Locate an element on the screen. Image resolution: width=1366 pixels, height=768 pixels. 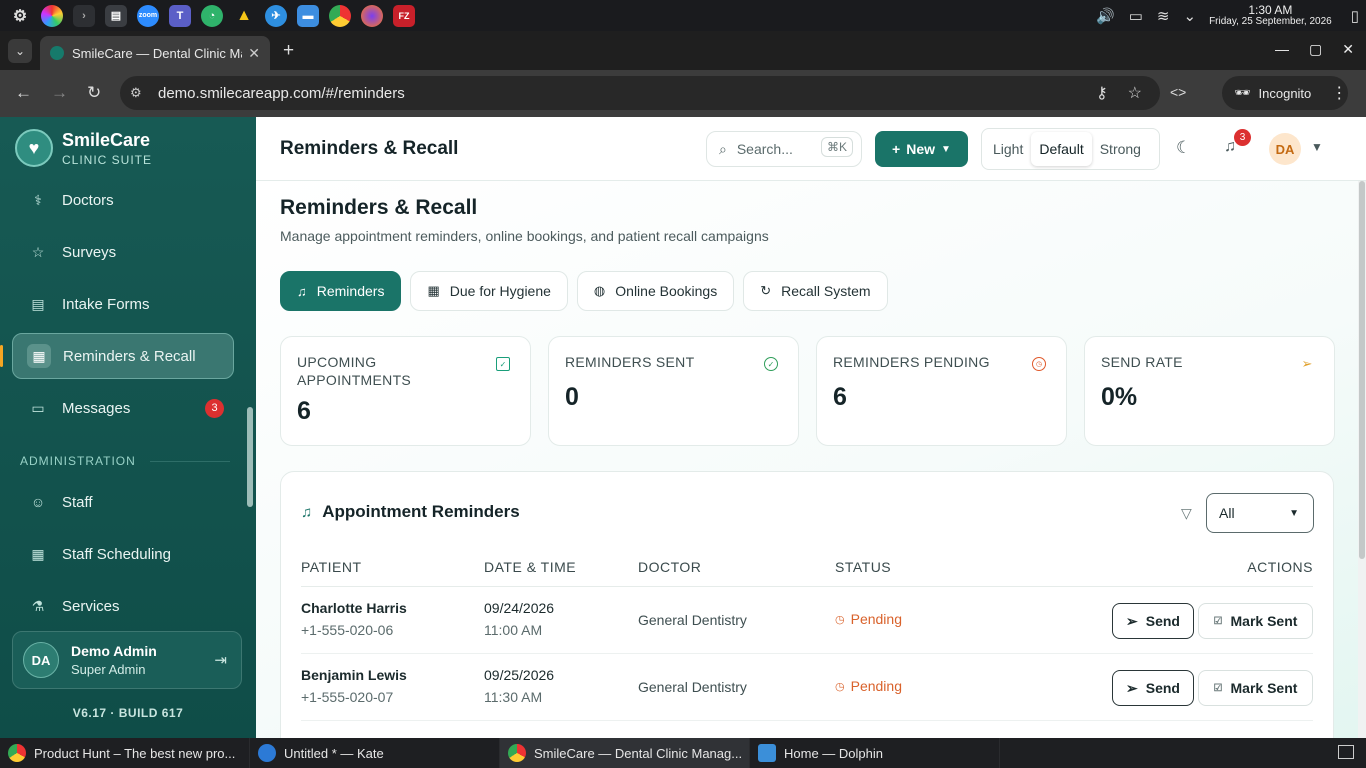
sidebar-item-staff: ☺ Staff is located at coordinates (123, 502).